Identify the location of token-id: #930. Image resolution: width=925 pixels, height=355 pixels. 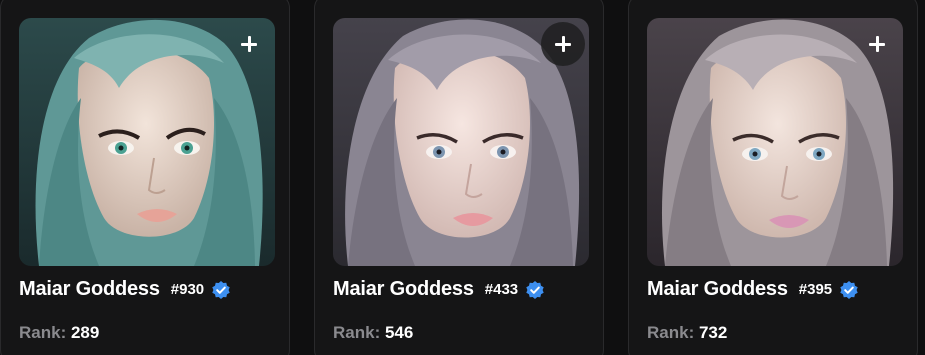
(187, 289).